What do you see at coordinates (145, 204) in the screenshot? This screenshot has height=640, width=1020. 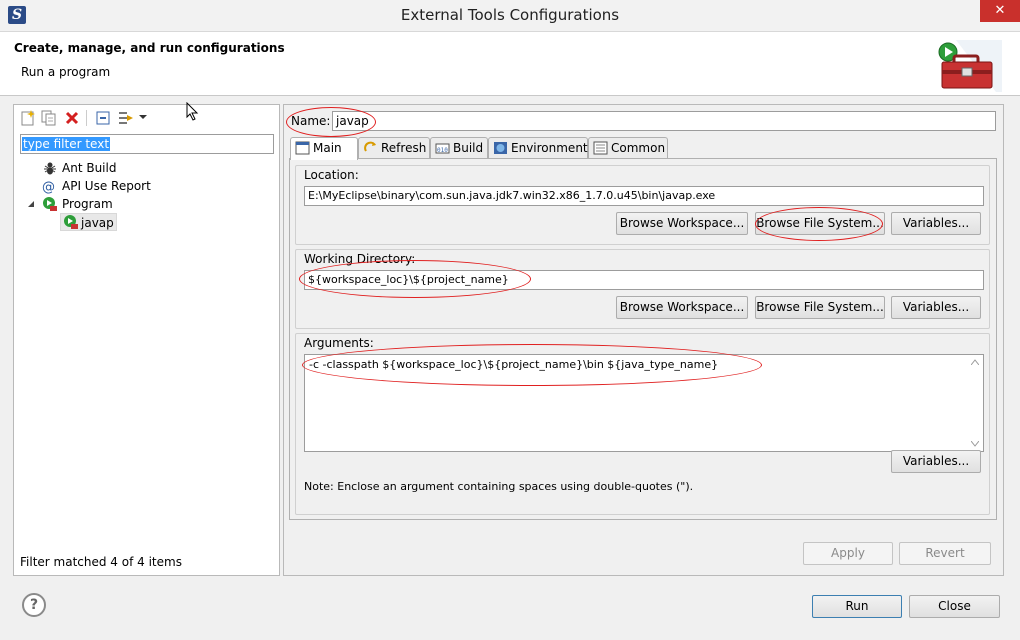 I see `tree-item-program: Program` at bounding box center [145, 204].